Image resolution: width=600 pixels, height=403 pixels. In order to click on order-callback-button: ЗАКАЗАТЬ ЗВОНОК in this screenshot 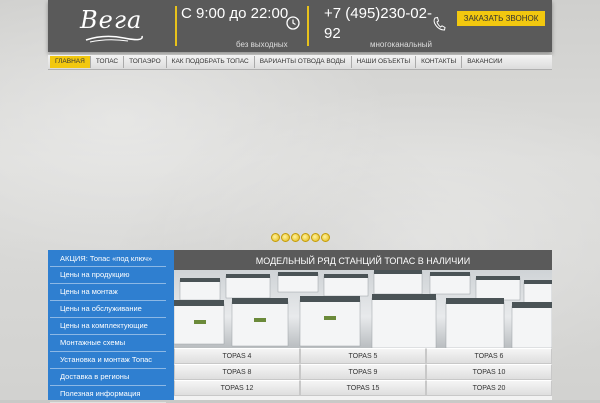, I will do `click(501, 18)`.